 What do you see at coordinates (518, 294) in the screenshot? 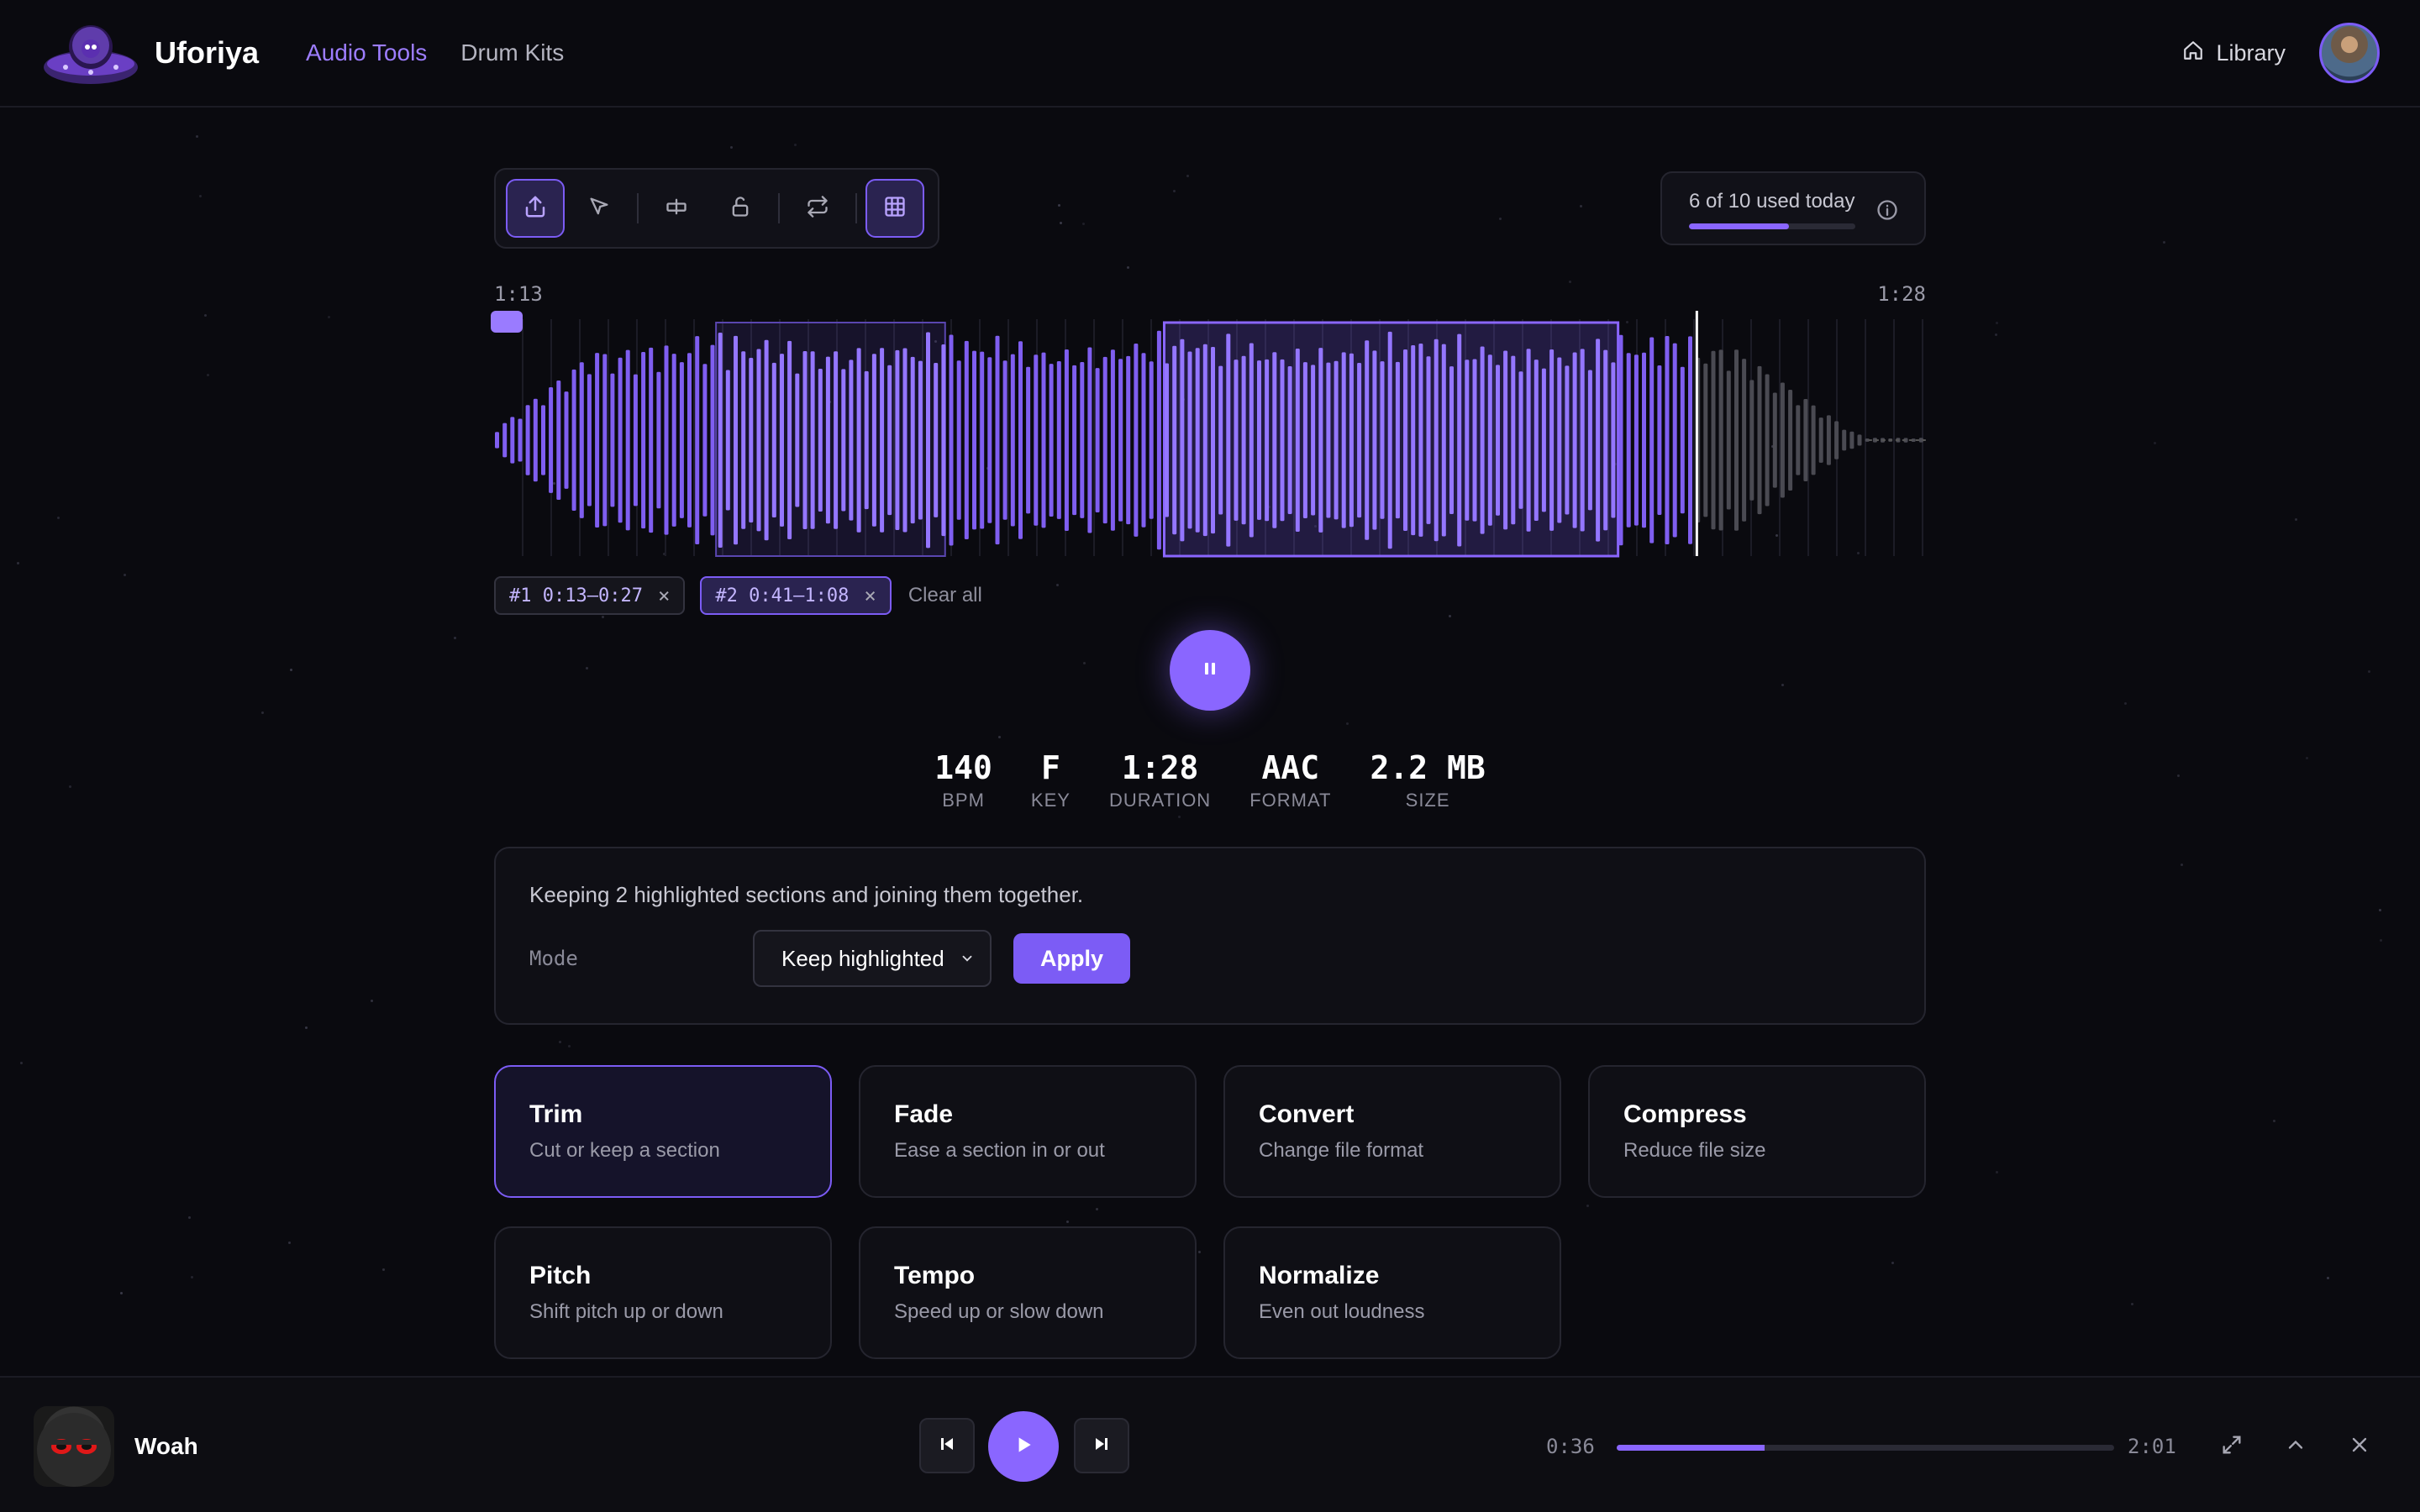
I see `waveform-start-time: 1:13` at bounding box center [518, 294].